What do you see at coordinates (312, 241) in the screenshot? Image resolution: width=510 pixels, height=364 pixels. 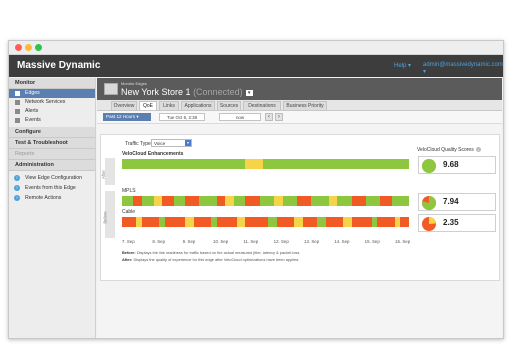 I see `x-tick-label: 13. Sep` at bounding box center [312, 241].